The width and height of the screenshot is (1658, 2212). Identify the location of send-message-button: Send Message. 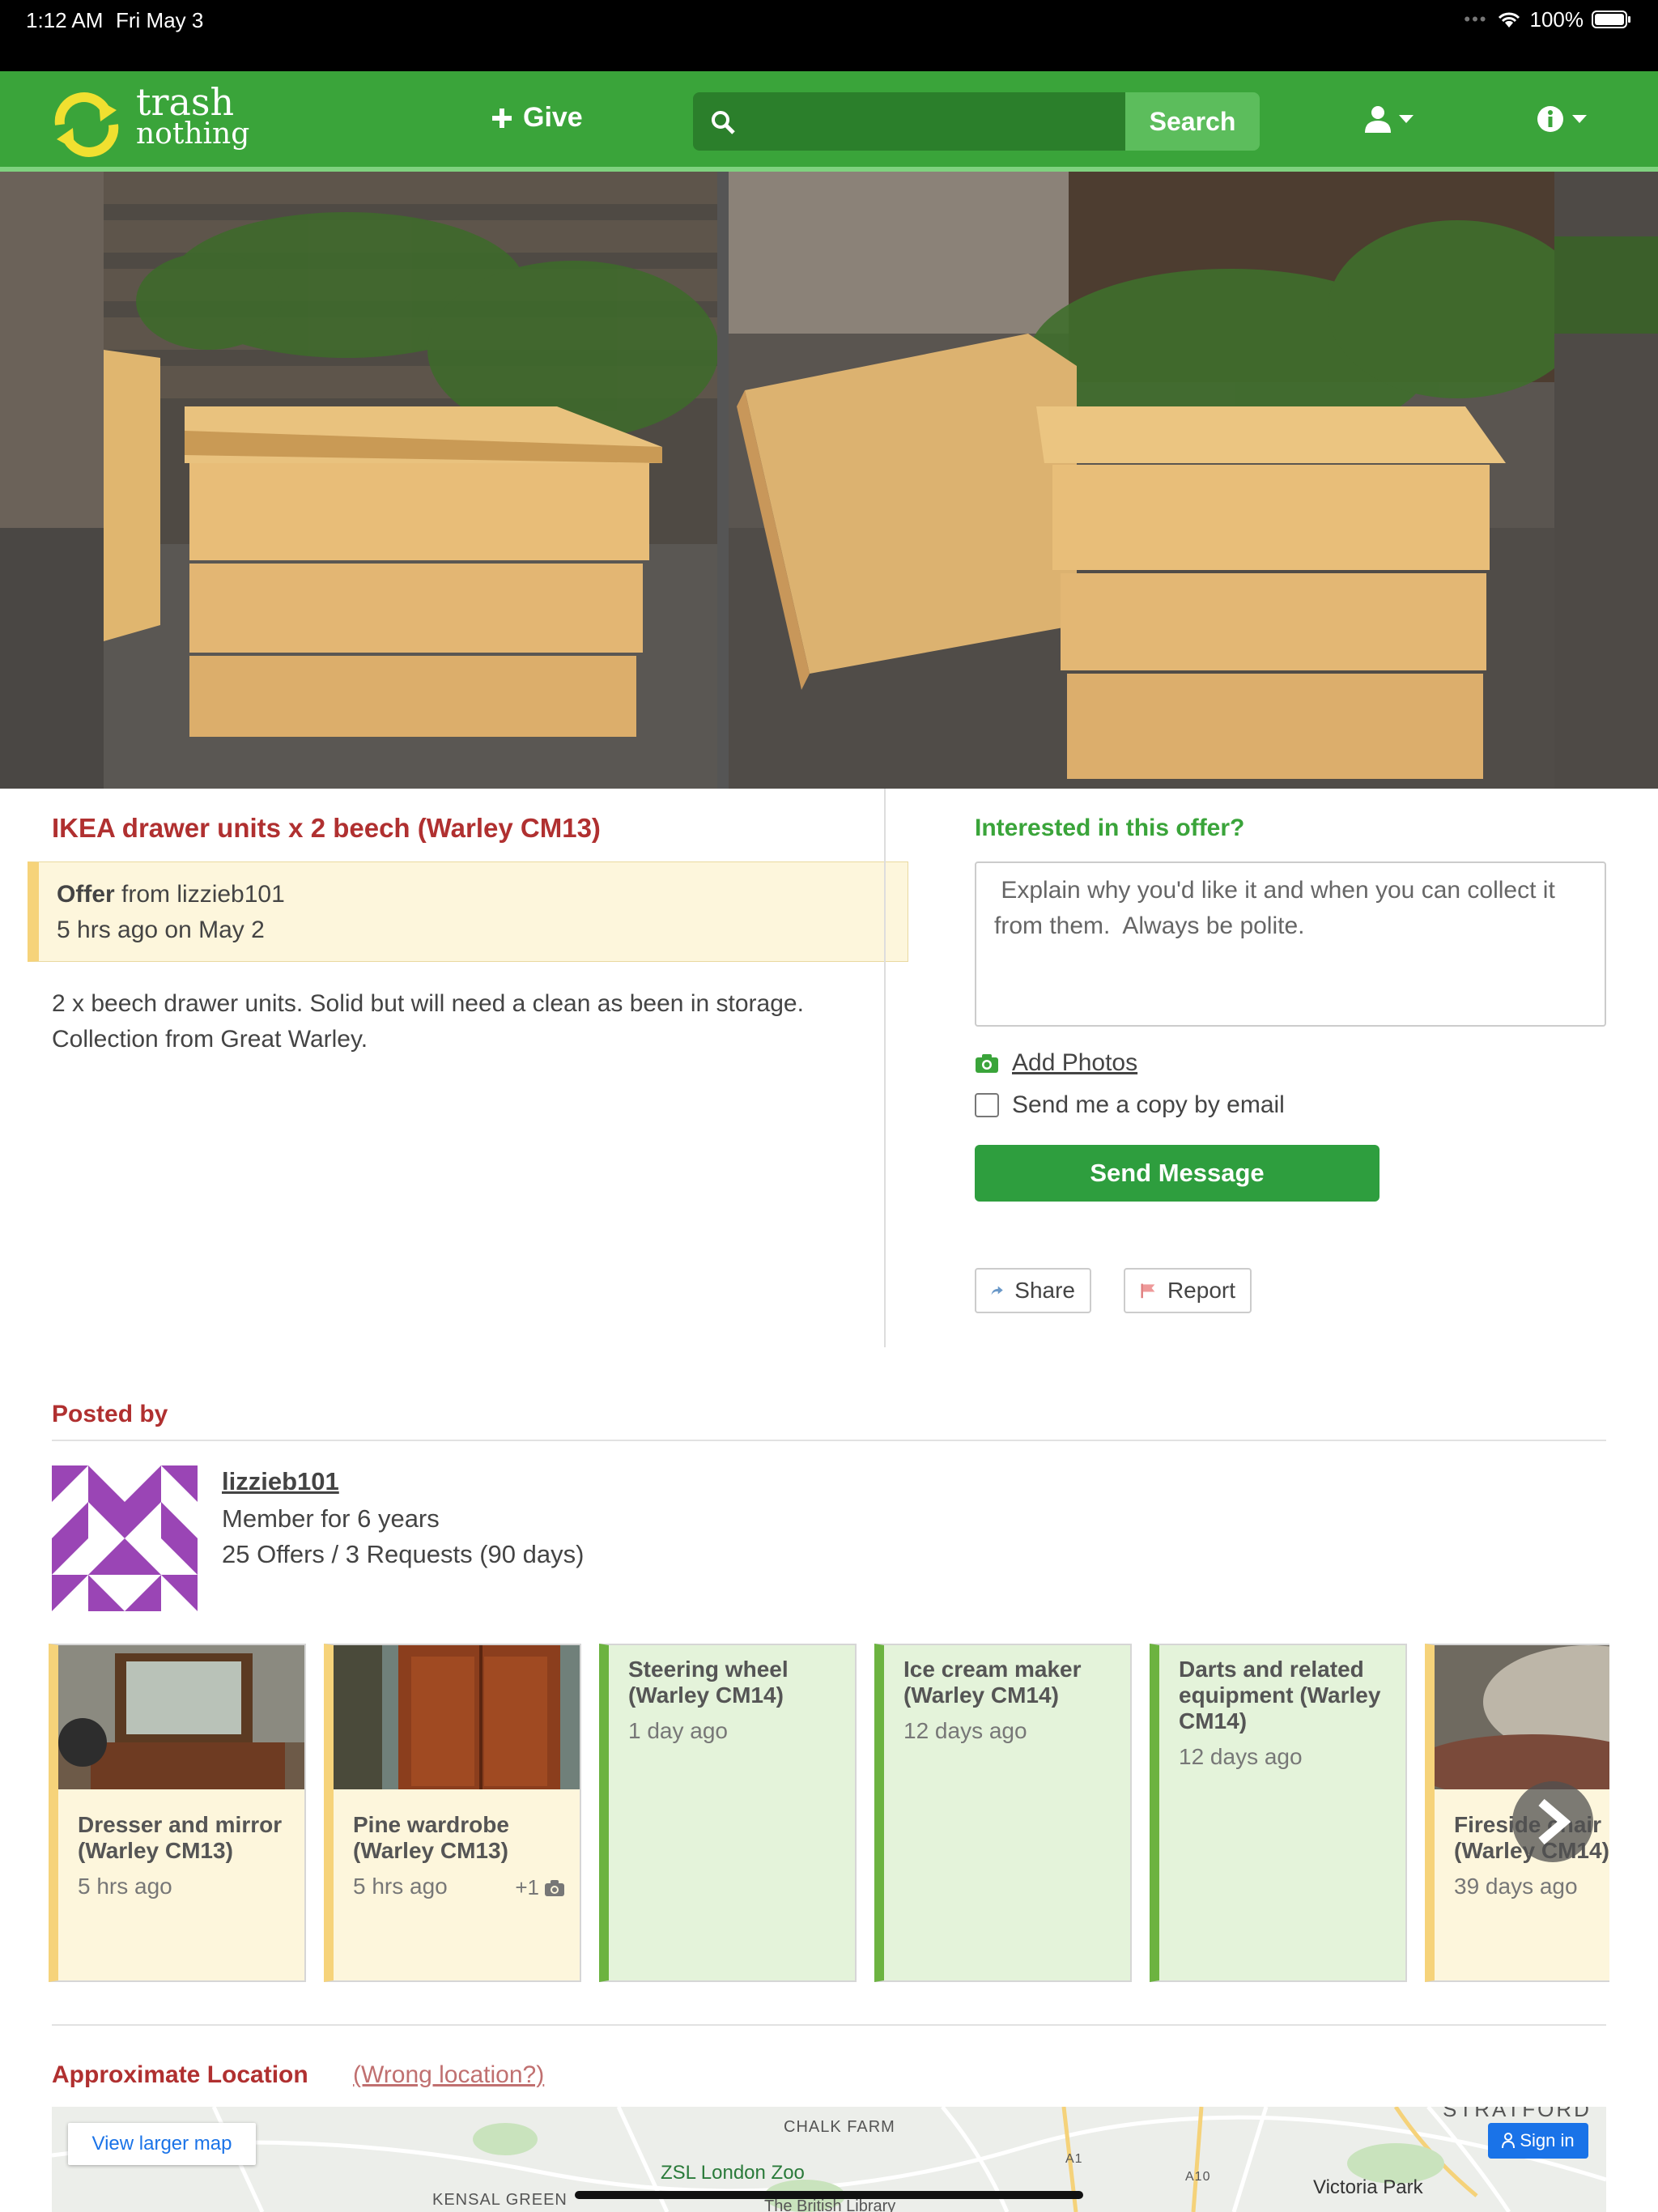
(1177, 1173).